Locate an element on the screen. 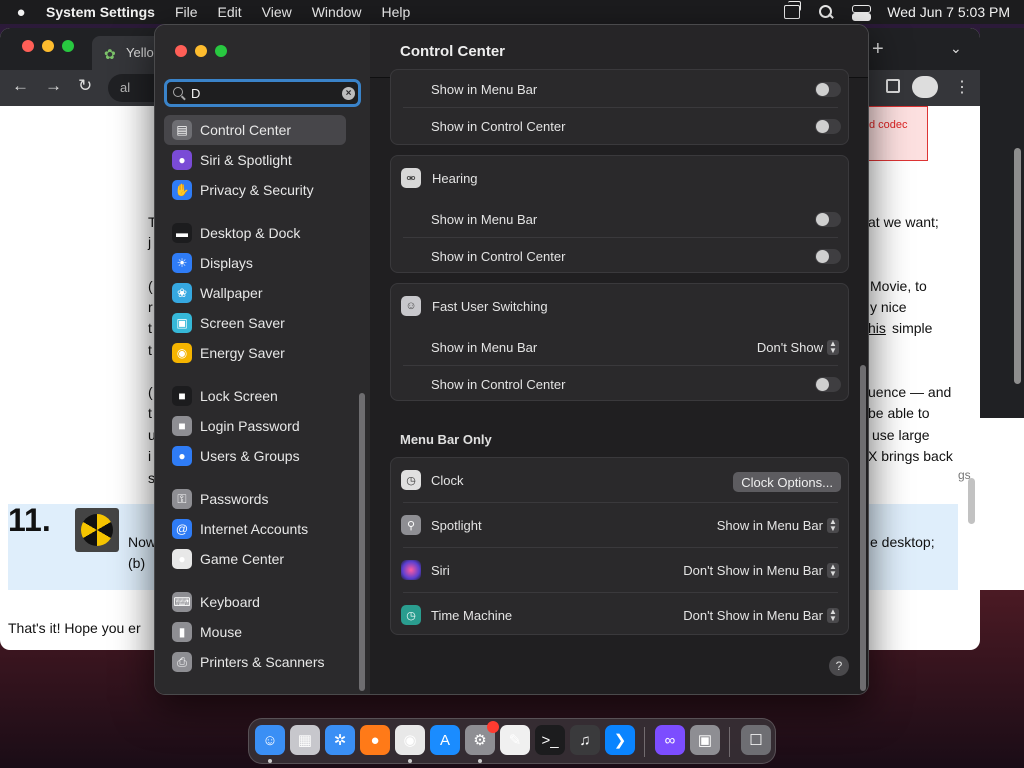  sidebar-item-wallpaper: ❀ Wallpaper is located at coordinates (255, 293).